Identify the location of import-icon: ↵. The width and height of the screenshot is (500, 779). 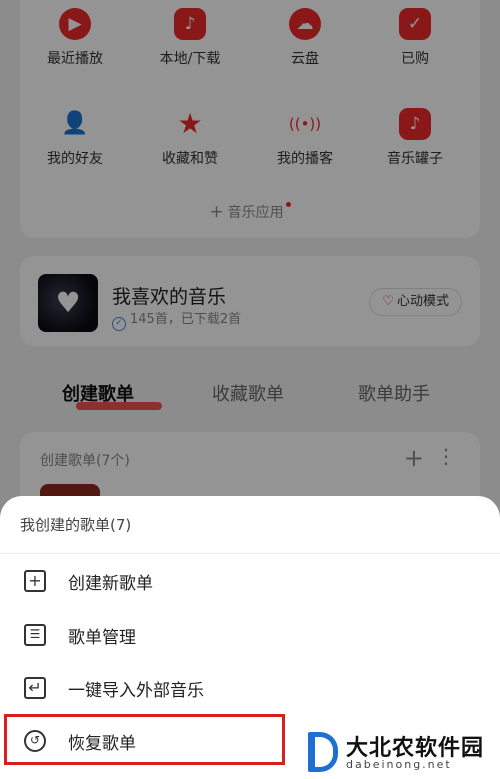
(35, 688).